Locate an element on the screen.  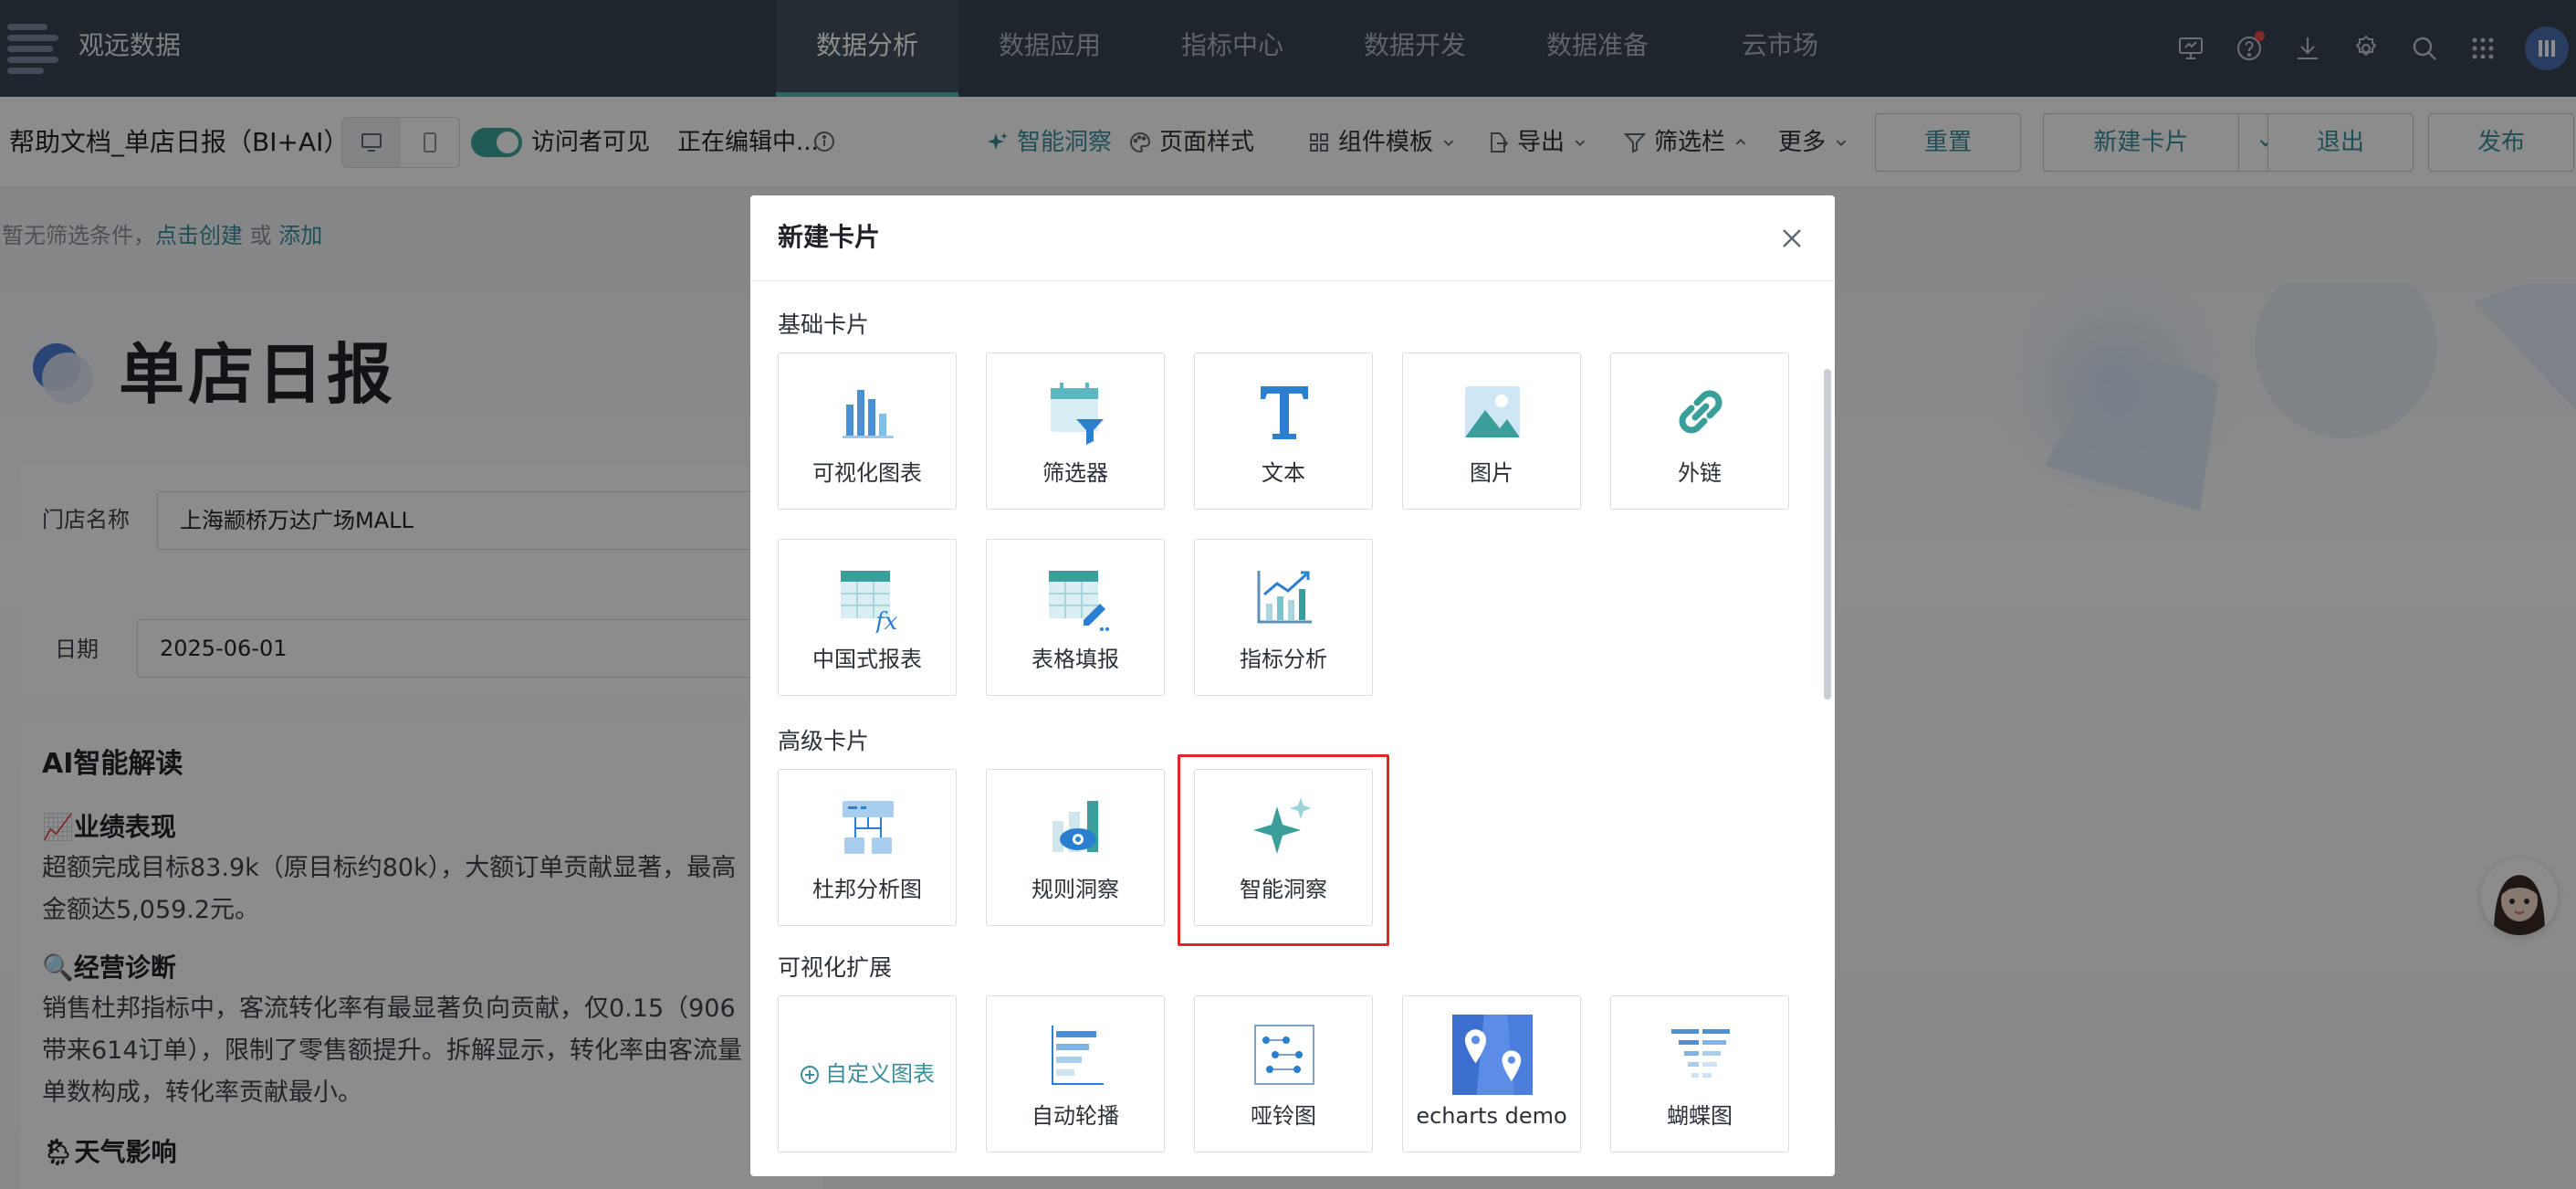
tile-custom-chart: 自定义图表 is located at coordinates (867, 1073).